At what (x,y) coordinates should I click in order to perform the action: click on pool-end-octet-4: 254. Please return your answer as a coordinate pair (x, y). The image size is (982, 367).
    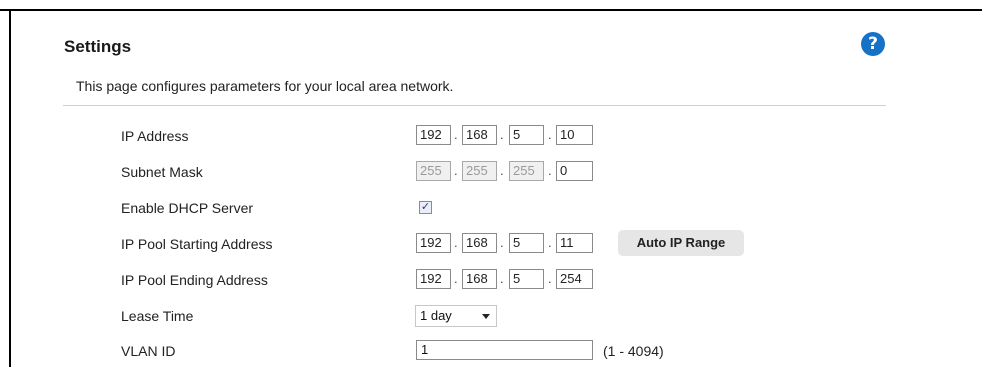
    Looking at the image, I should click on (574, 279).